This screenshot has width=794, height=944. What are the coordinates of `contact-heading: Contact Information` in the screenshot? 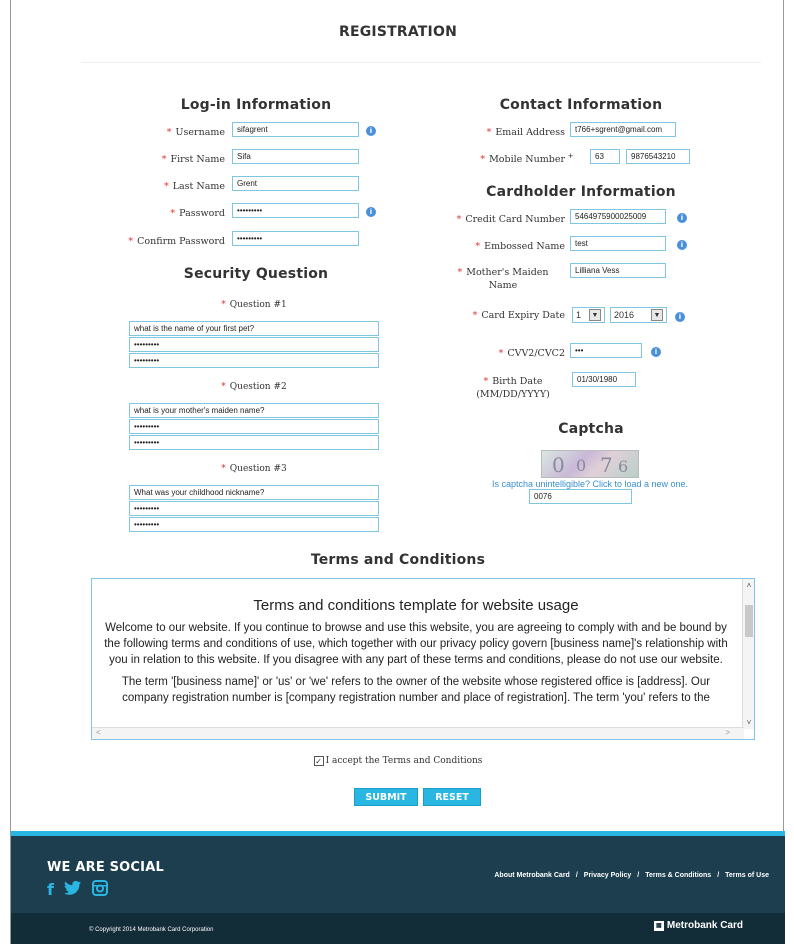 It's located at (581, 105).